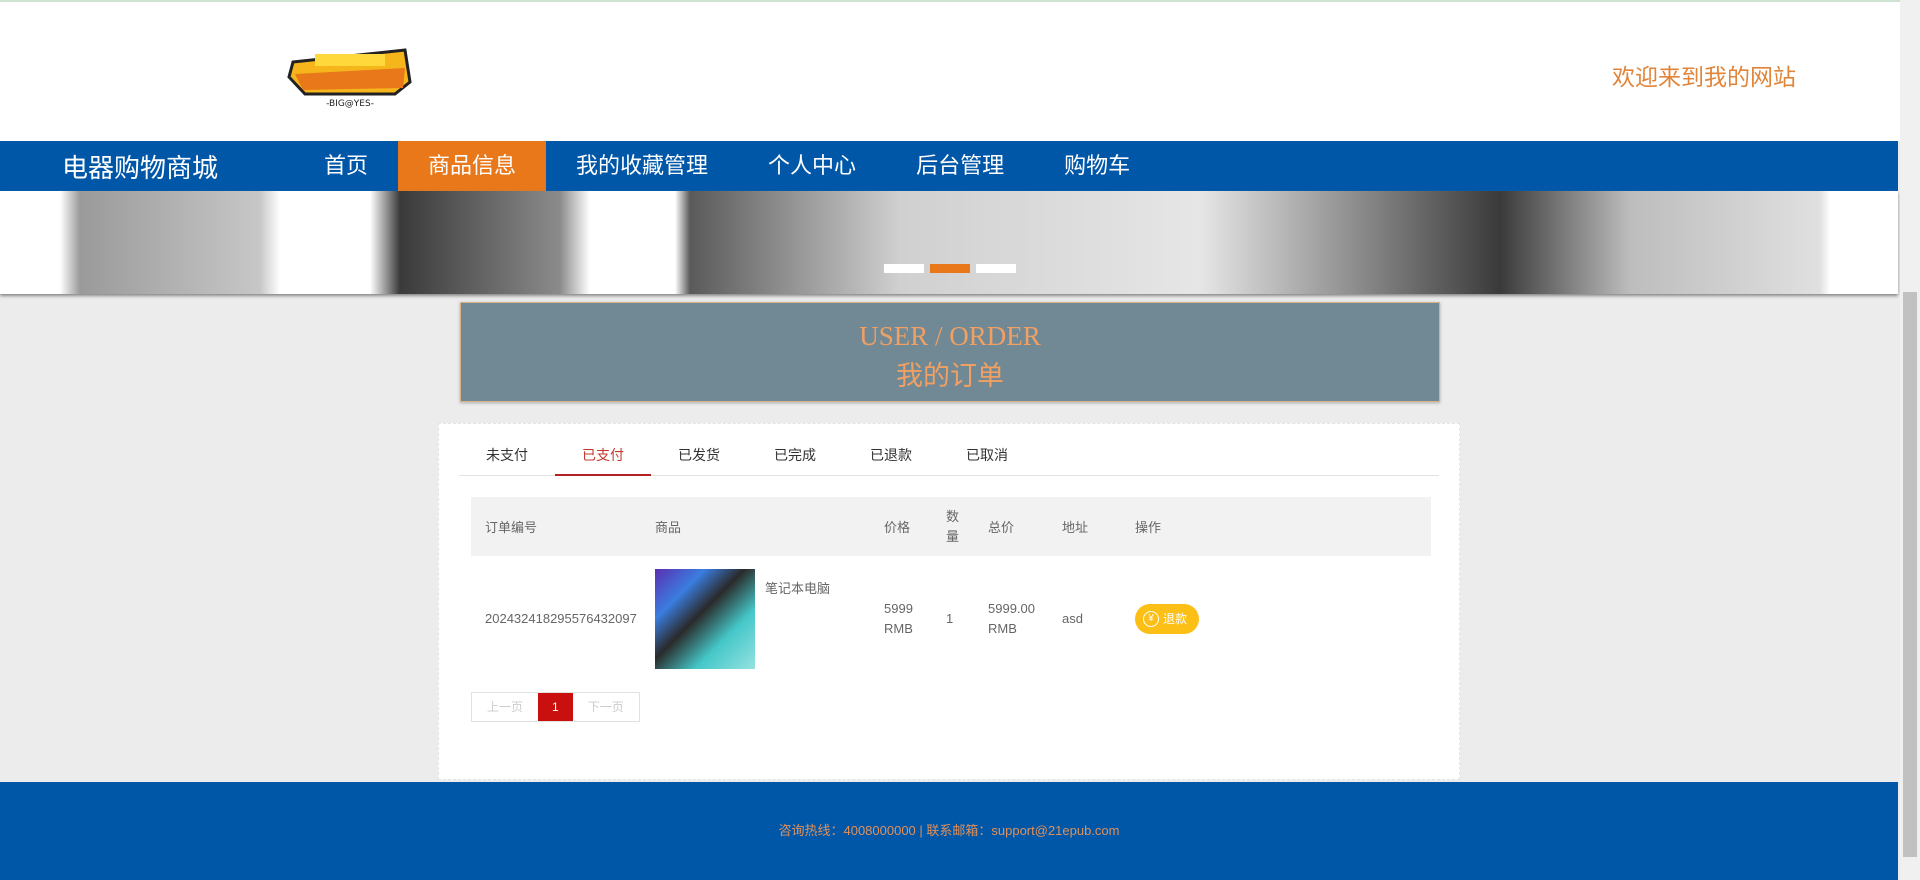  I want to click on svg-text: -BIG@YES-, so click(350, 104).